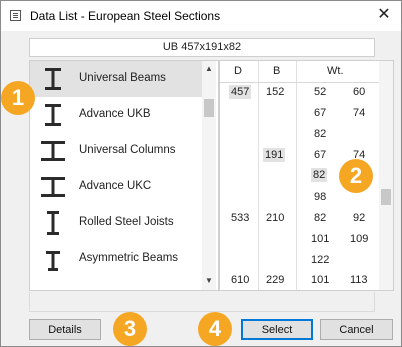 The height and width of the screenshot is (347, 402). Describe the element at coordinates (18, 98) in the screenshot. I see `callout-badge-1: 1` at that location.